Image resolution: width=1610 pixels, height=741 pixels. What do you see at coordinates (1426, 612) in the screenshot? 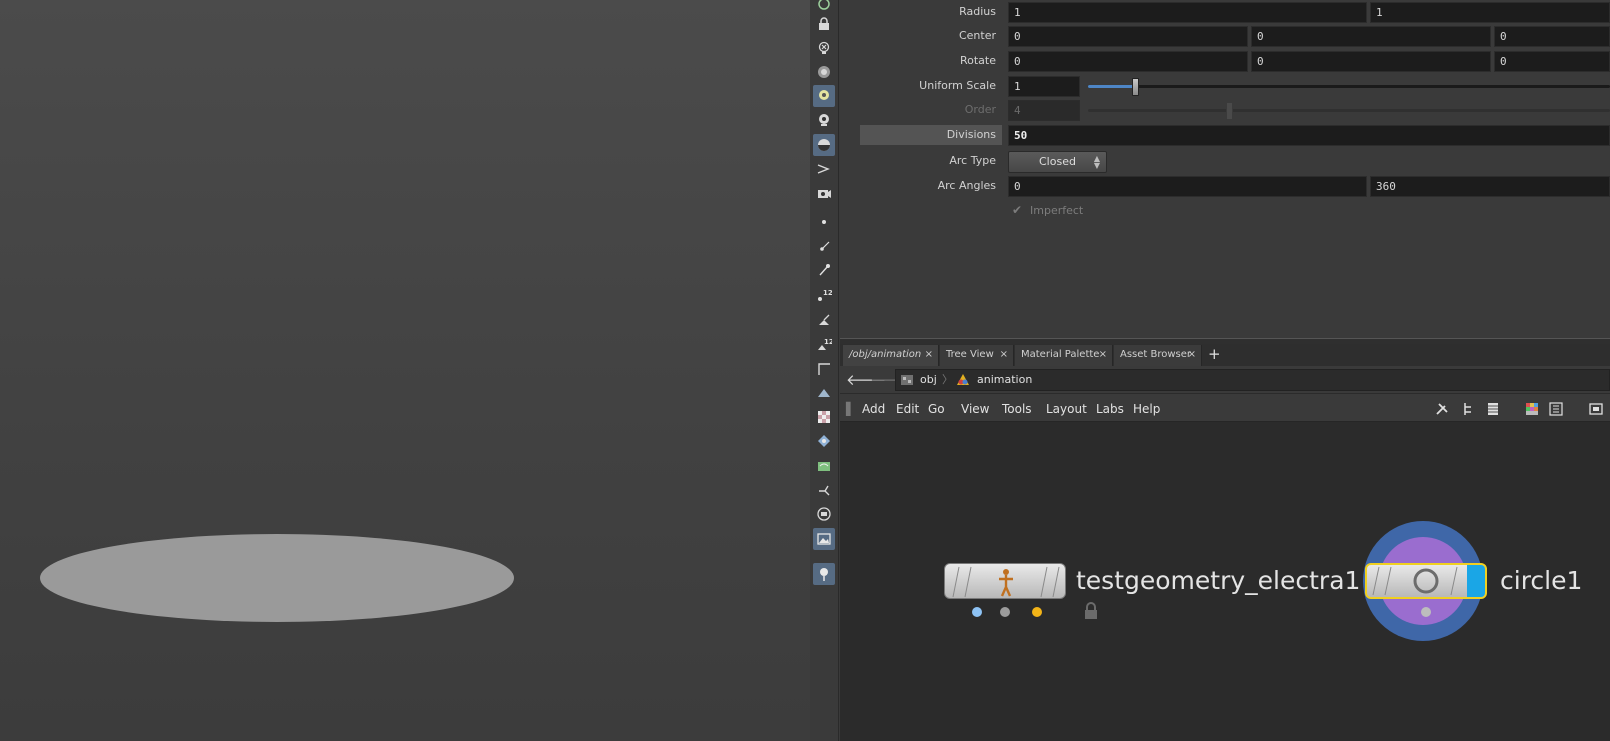
I see `output-connector-dot` at bounding box center [1426, 612].